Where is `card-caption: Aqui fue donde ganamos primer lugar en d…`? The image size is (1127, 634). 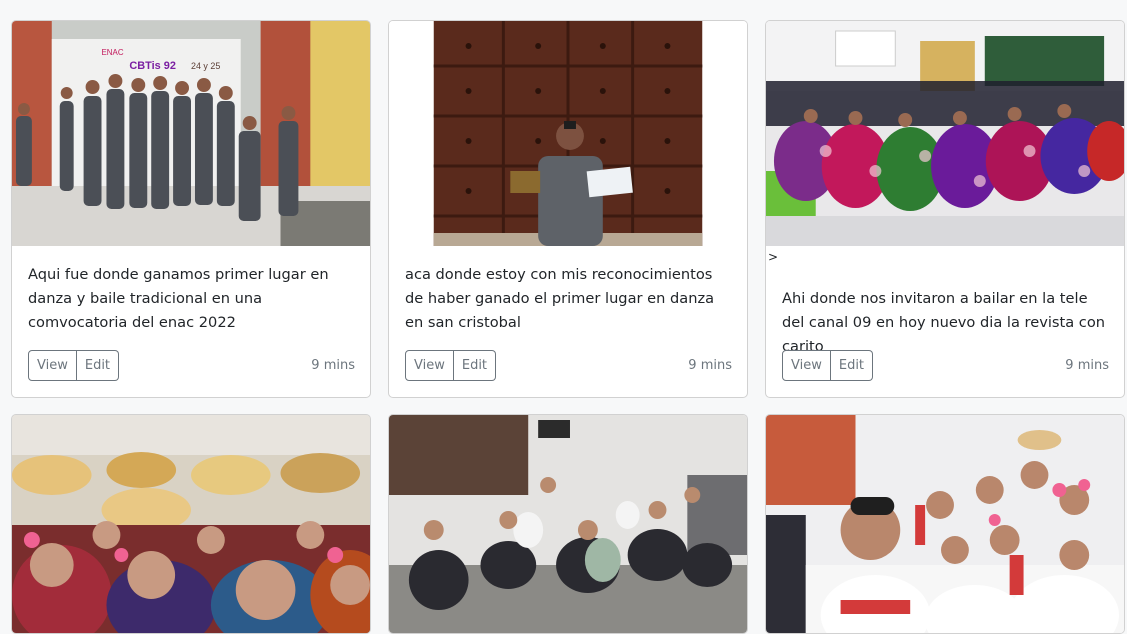 card-caption: Aqui fue donde ganamos primer lugar en d… is located at coordinates (178, 298).